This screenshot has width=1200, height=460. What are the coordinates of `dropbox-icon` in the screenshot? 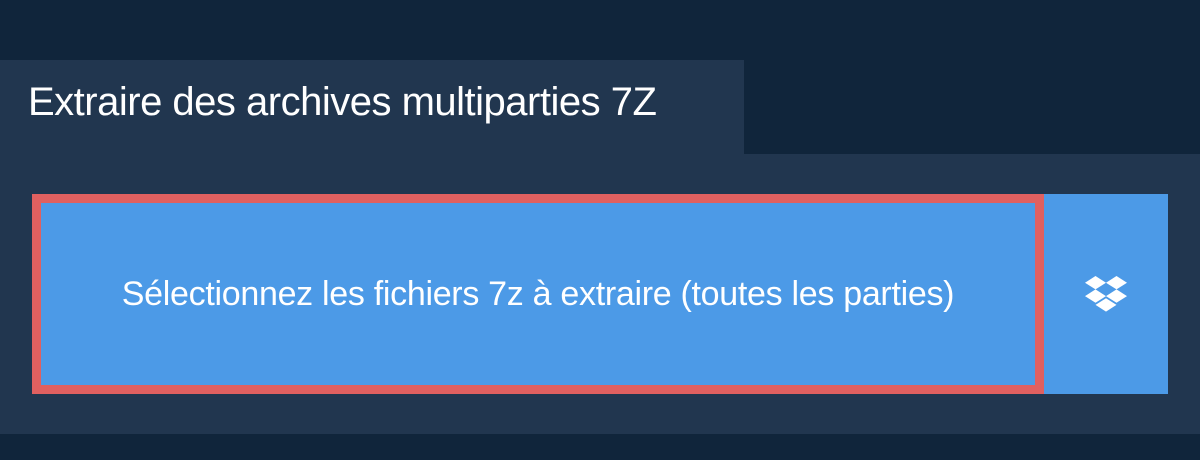 It's located at (1106, 294).